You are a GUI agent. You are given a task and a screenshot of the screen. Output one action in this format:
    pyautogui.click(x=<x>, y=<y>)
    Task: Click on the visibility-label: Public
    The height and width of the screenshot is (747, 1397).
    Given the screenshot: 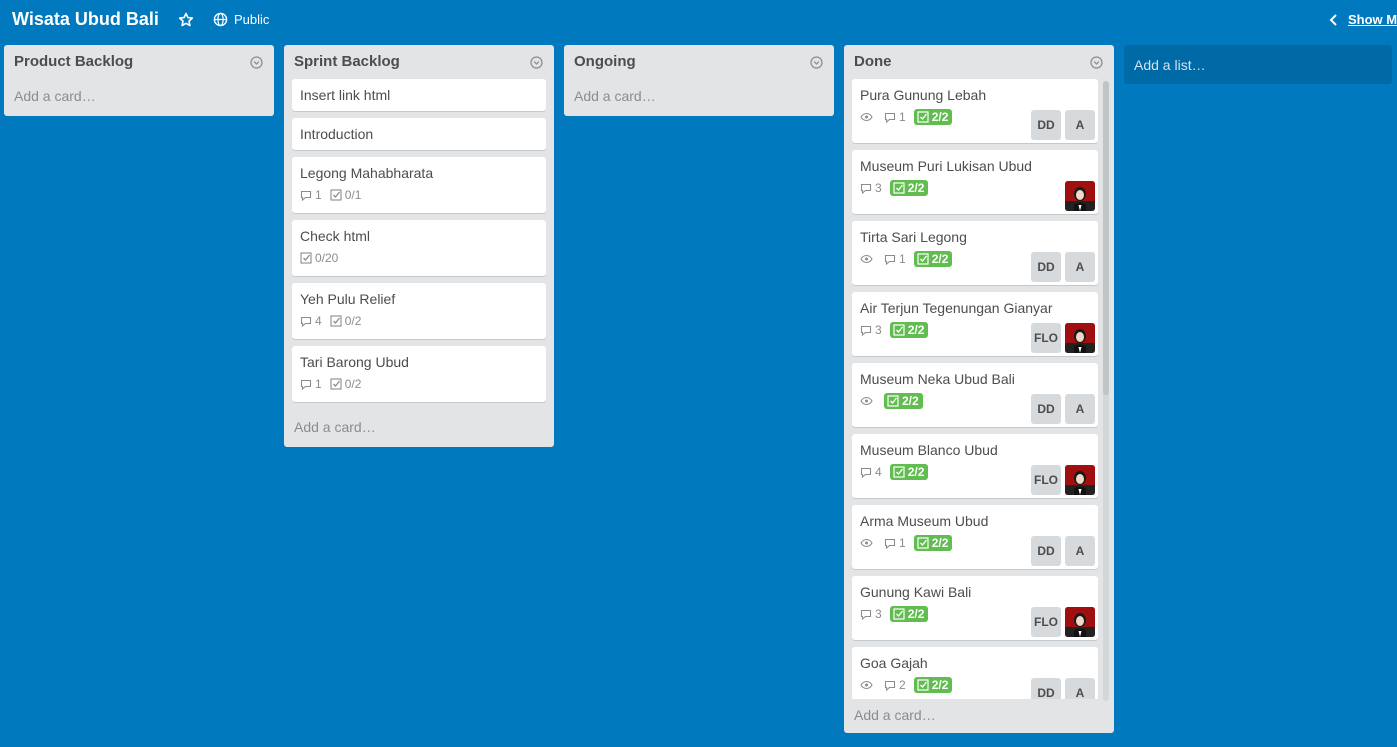 What is the action you would take?
    pyautogui.click(x=252, y=19)
    